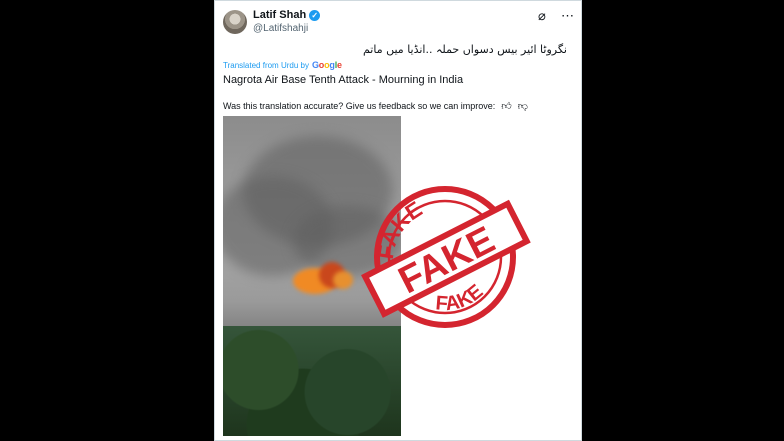  What do you see at coordinates (567, 15) in the screenshot?
I see `more-options-icon: ⋯` at bounding box center [567, 15].